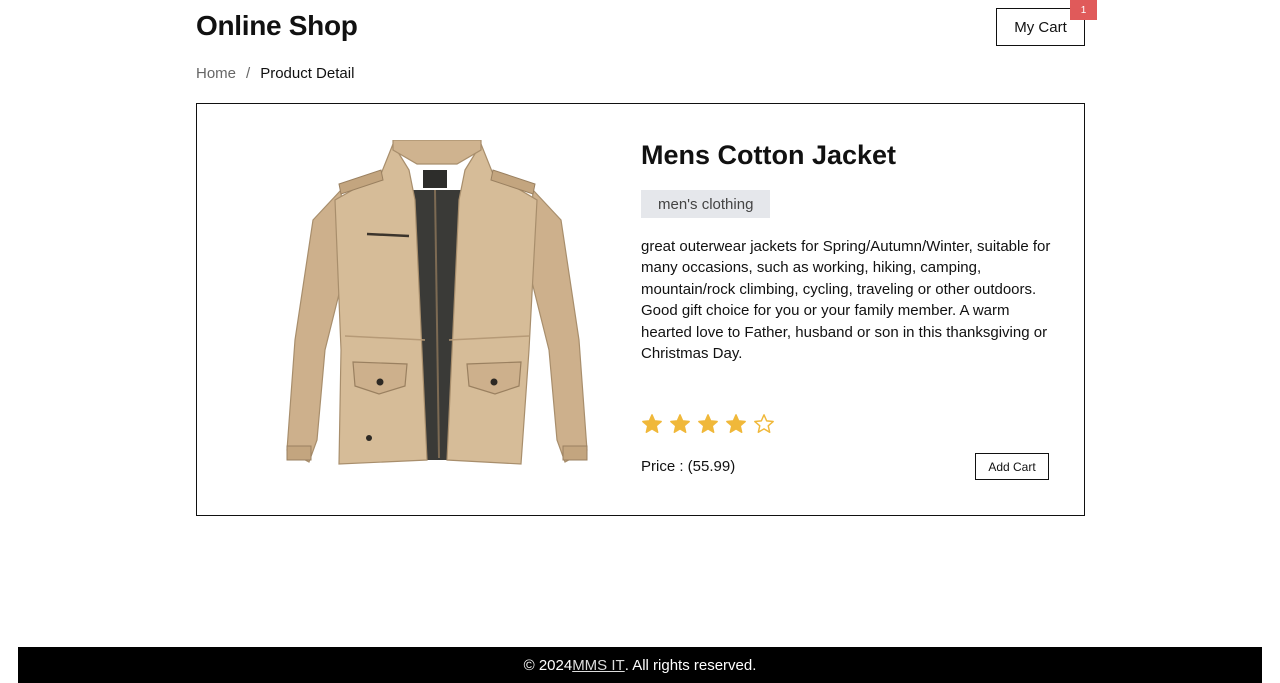  I want to click on star-rating, so click(708, 424).